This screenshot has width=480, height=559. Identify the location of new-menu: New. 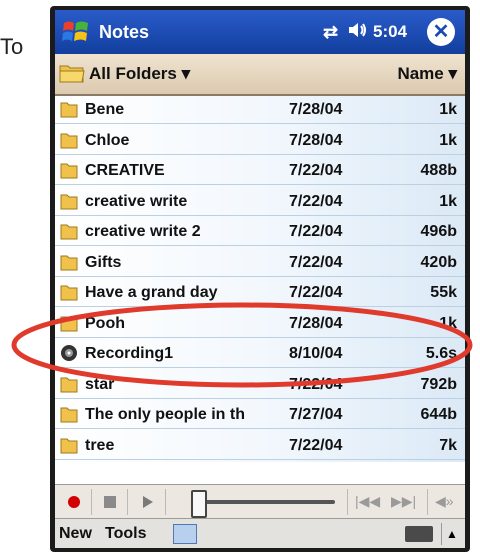
(75, 534).